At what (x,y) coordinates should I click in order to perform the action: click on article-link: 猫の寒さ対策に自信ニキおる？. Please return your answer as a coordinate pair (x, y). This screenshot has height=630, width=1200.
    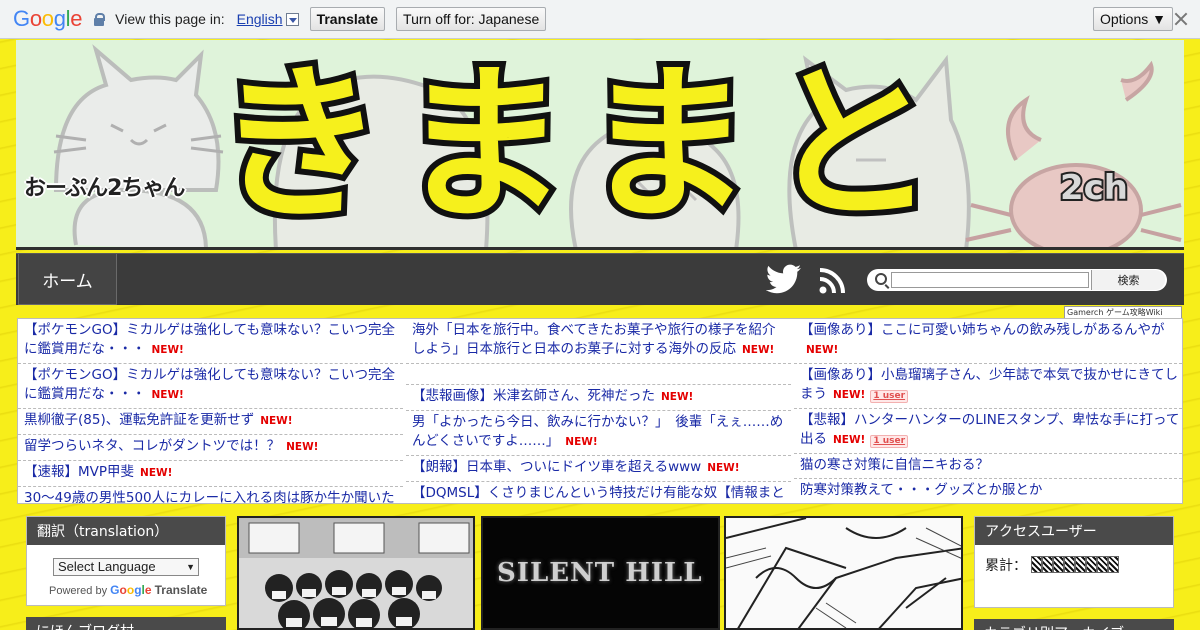
    Looking at the image, I should click on (988, 466).